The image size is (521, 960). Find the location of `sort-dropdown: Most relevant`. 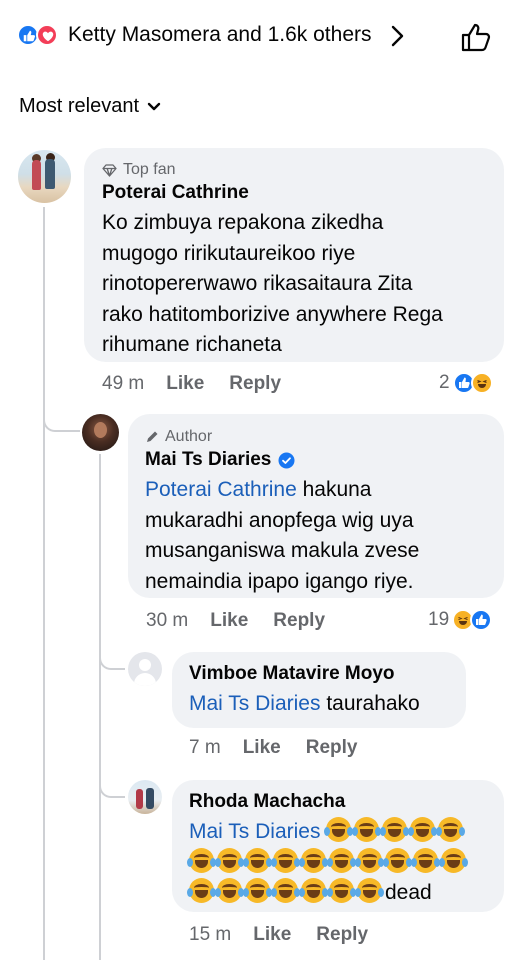

sort-dropdown: Most relevant is located at coordinates (90, 106).